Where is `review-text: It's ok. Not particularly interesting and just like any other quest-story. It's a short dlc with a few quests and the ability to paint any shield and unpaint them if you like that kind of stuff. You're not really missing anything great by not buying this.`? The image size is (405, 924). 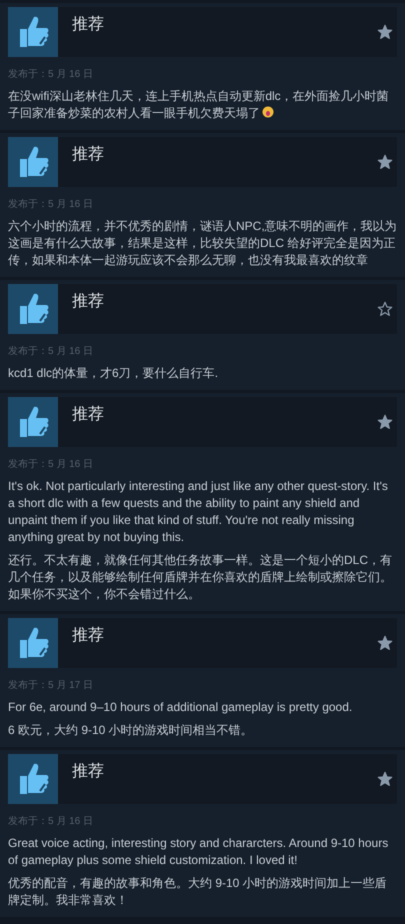
review-text: It's ok. Not particularly interesting and just like any other quest-story. It's a short dlc with a few quests and the ability to paint any shield and unpaint them if you like that kind of stuff. You're not really missing anything great by not buying this. is located at coordinates (198, 512).